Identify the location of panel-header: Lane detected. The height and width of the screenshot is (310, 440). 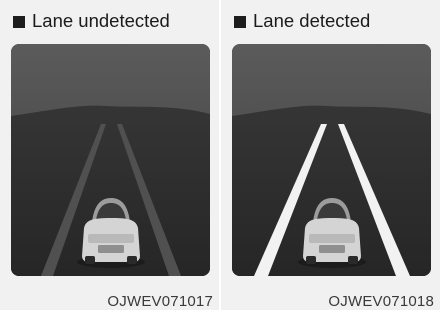
(302, 21).